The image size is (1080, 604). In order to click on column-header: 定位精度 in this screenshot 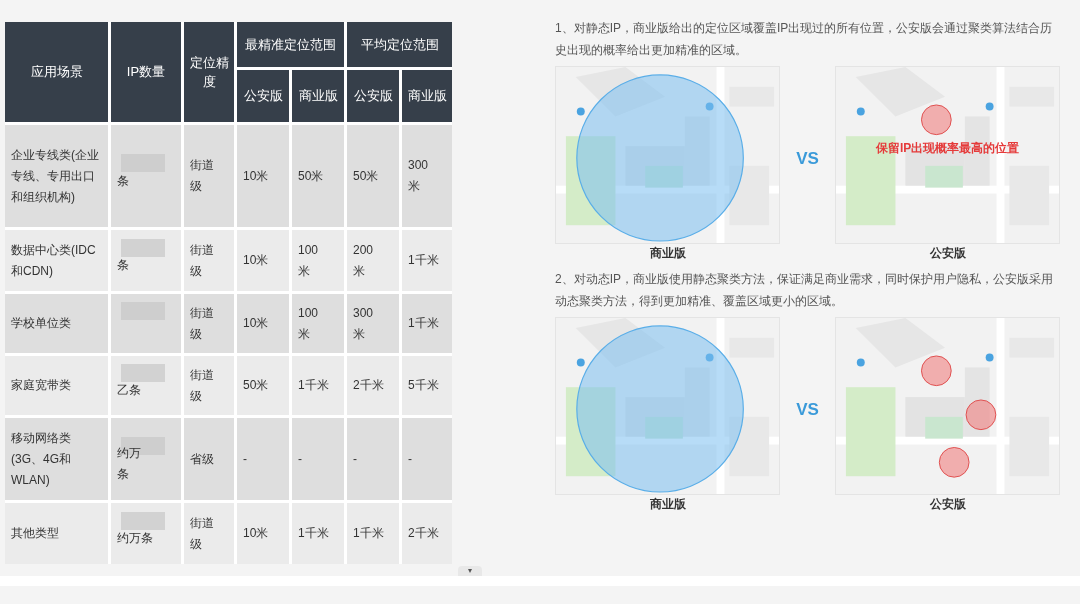, I will do `click(209, 72)`.